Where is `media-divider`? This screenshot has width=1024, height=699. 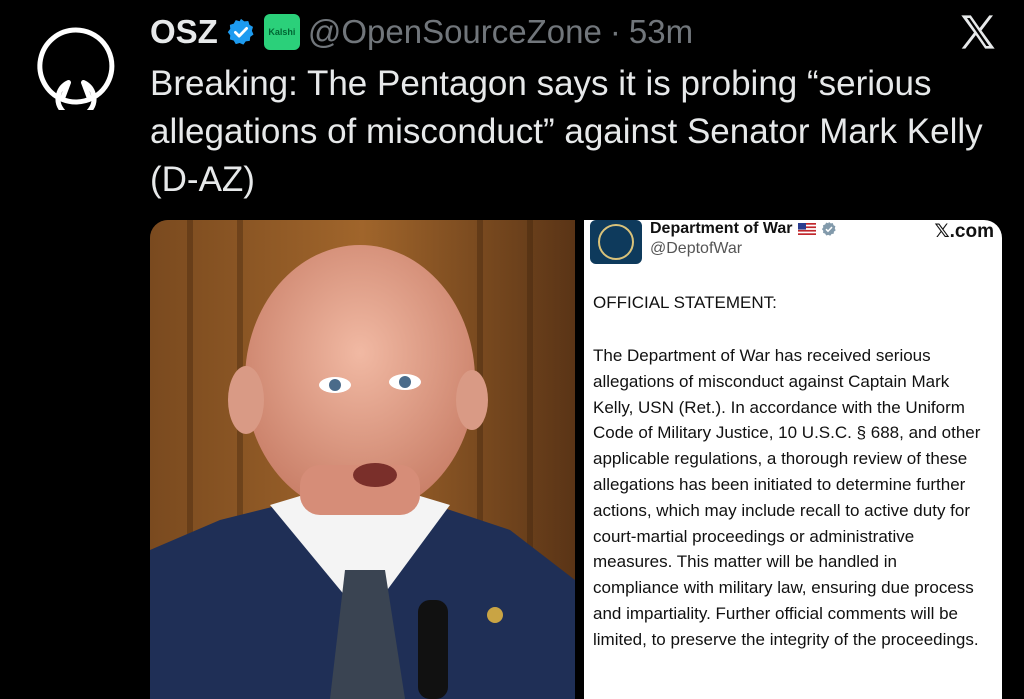
media-divider is located at coordinates (579, 459).